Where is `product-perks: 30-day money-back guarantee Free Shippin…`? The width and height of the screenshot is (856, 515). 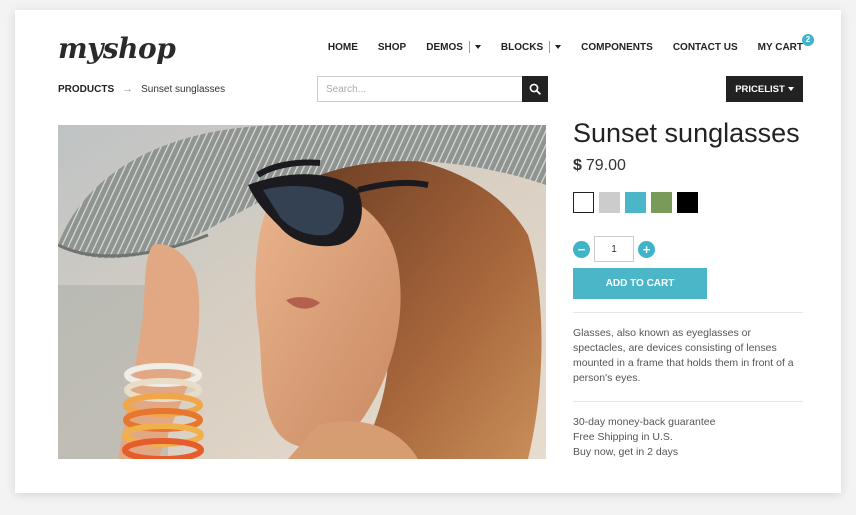
product-perks: 30-day money-back guarantee Free Shippin… is located at coordinates (644, 437).